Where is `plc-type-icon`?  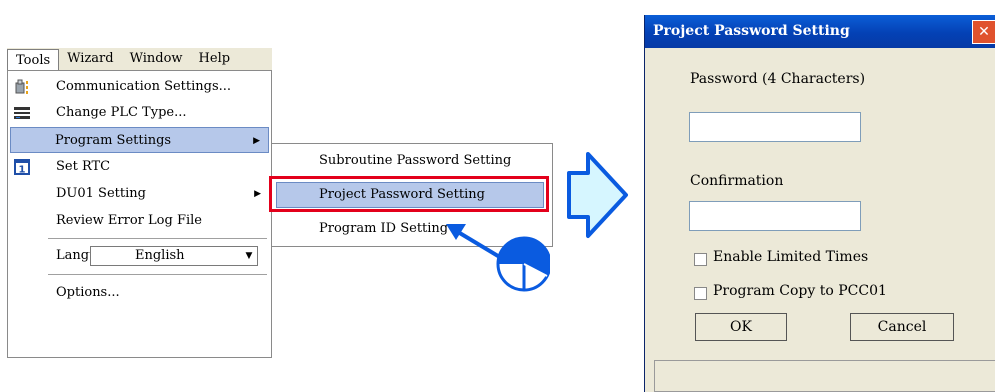
plc-type-icon is located at coordinates (22, 113).